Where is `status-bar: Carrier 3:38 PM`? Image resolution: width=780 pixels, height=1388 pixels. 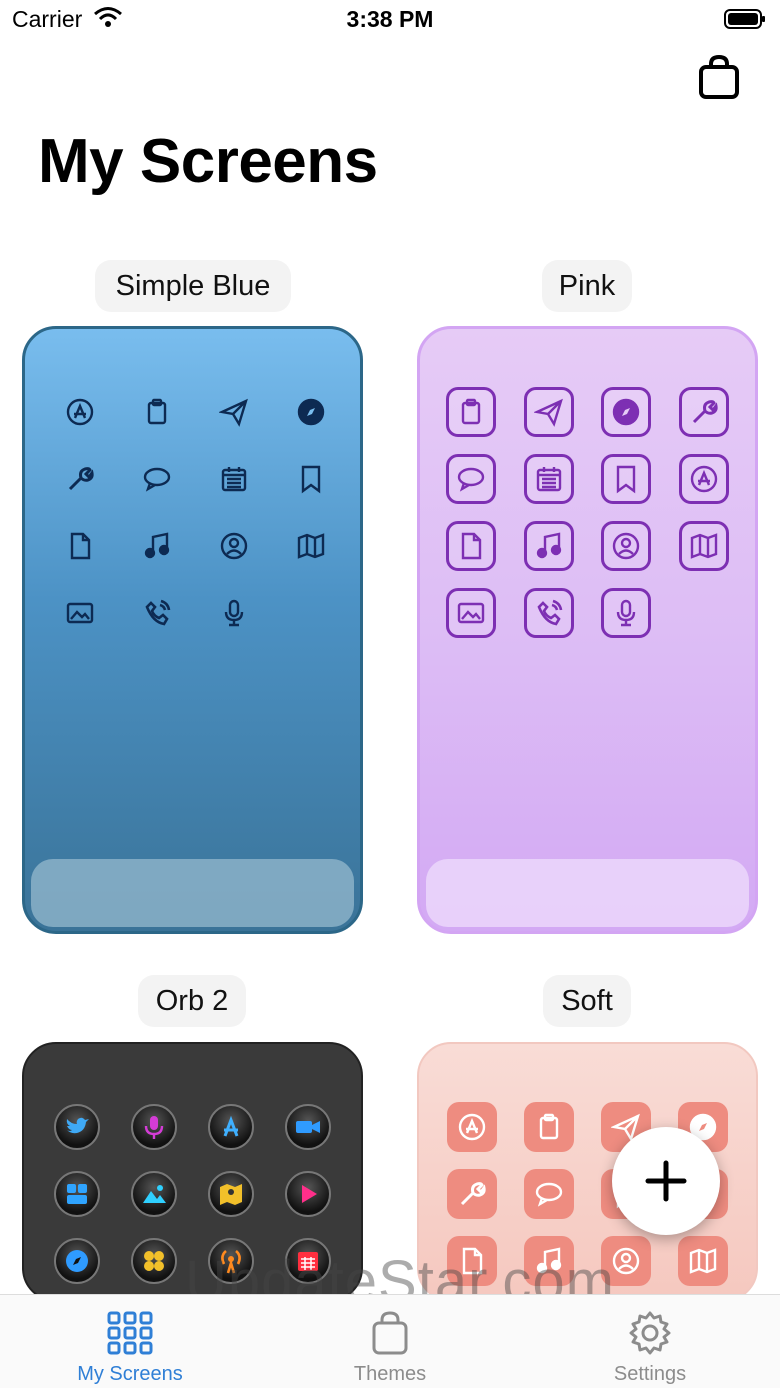 status-bar: Carrier 3:38 PM is located at coordinates (390, 20).